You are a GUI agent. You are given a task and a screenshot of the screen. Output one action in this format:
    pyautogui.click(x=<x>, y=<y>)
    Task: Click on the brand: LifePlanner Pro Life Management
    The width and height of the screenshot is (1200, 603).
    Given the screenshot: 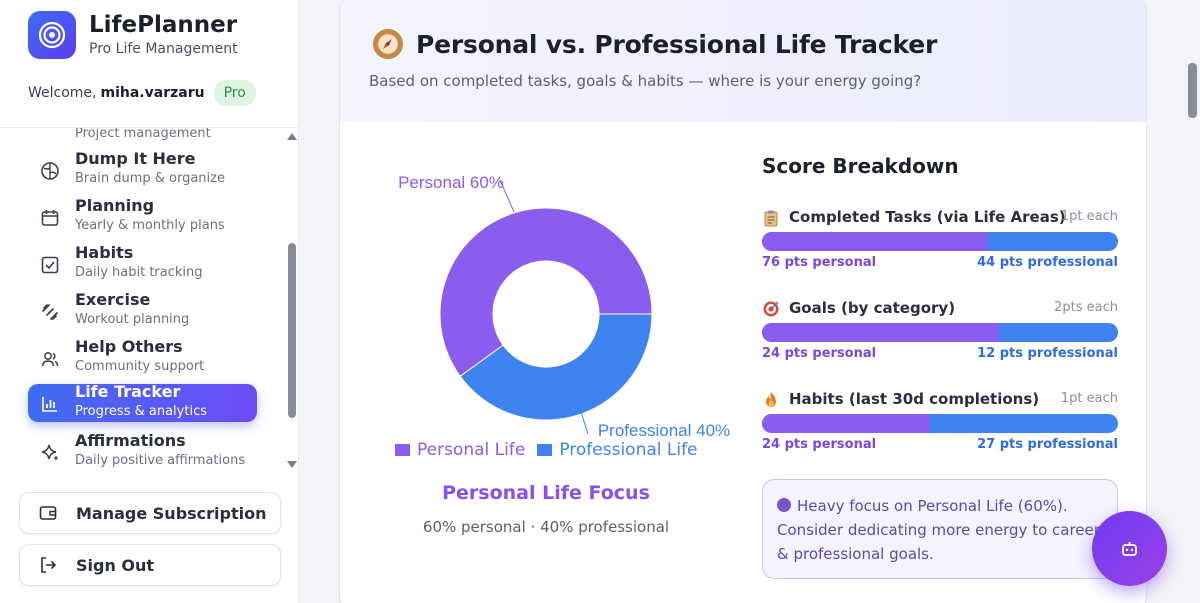 What is the action you would take?
    pyautogui.click(x=133, y=35)
    